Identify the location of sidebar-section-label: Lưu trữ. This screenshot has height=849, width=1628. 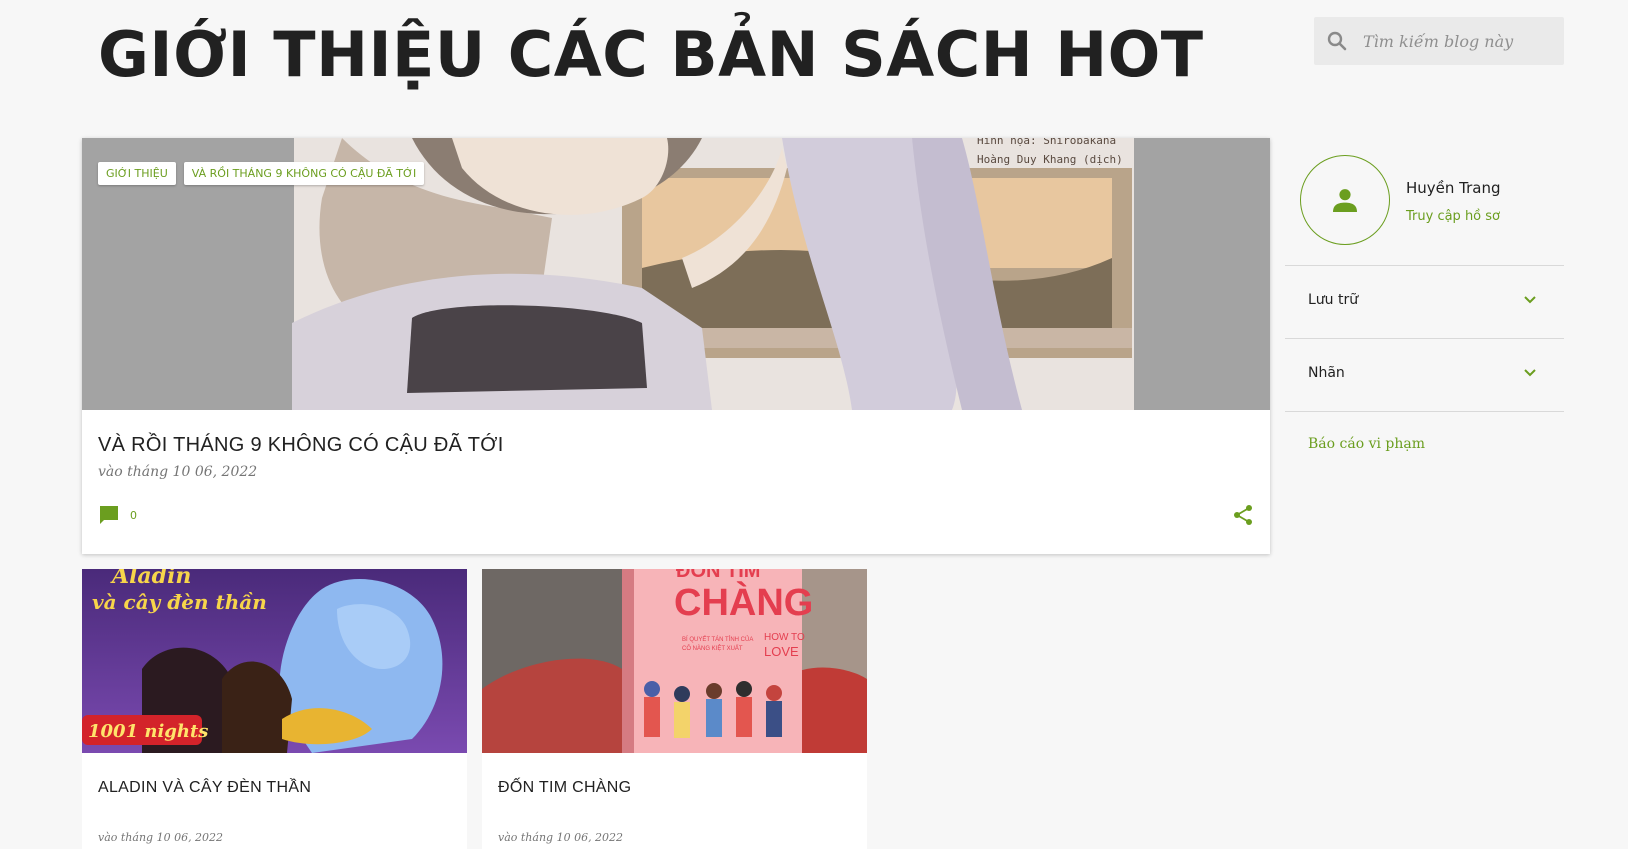
(1333, 300).